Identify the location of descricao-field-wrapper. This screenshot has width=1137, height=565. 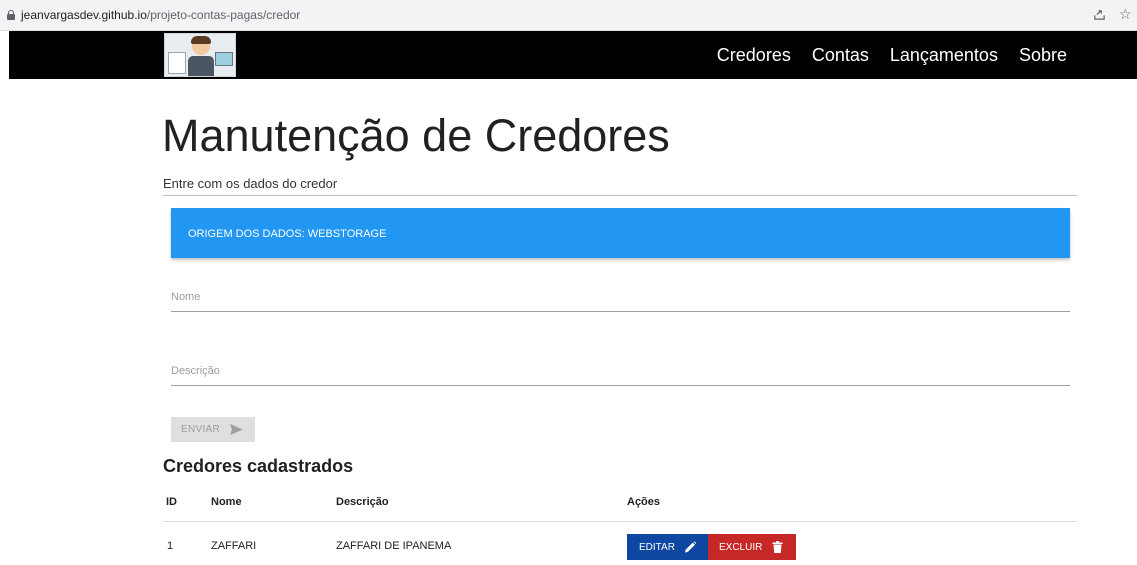
(620, 373).